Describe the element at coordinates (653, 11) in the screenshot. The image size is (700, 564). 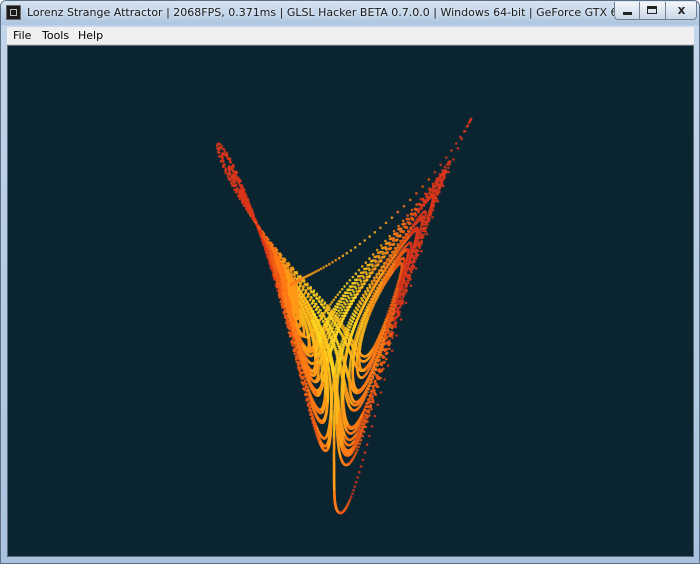
I see `maximize-button` at that location.